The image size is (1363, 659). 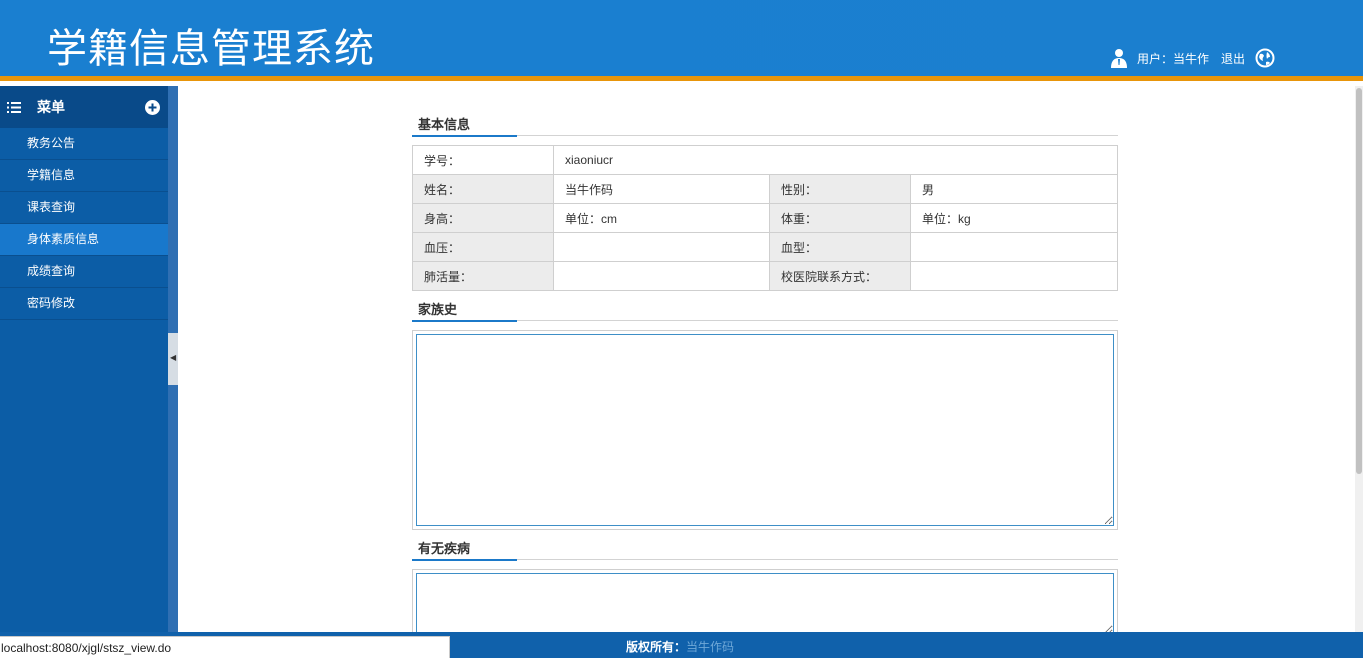 What do you see at coordinates (765, 111) in the screenshot?
I see `section-basic-info: 基本信息` at bounding box center [765, 111].